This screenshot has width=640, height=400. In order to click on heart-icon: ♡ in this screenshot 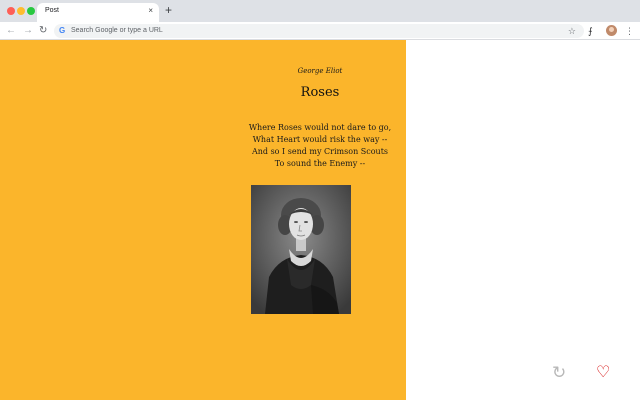, I will do `click(603, 373)`.